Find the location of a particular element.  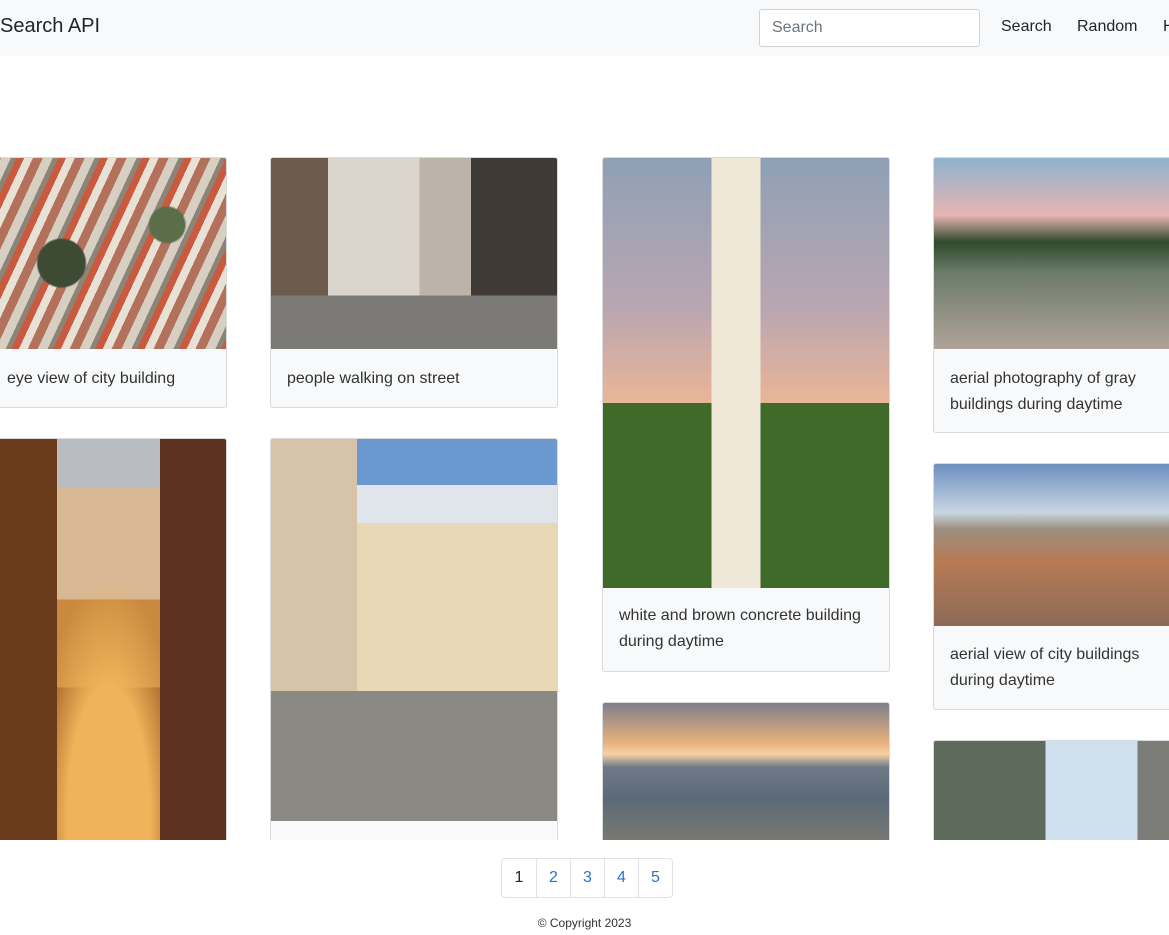

street-people-photo is located at coordinates (414, 253).